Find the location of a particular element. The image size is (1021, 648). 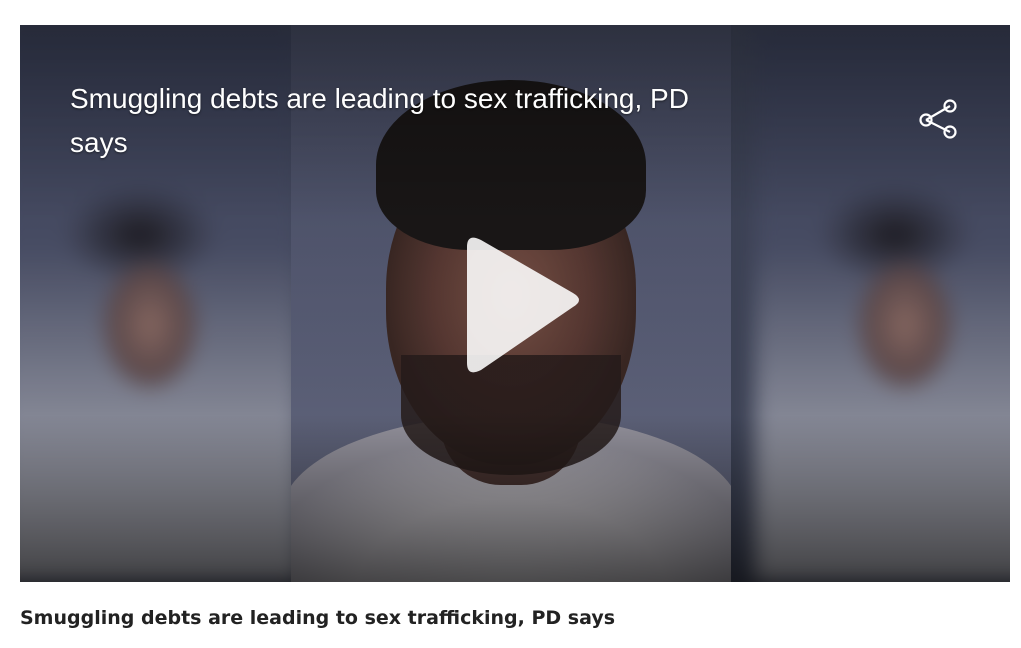

play-icon is located at coordinates (523, 305).